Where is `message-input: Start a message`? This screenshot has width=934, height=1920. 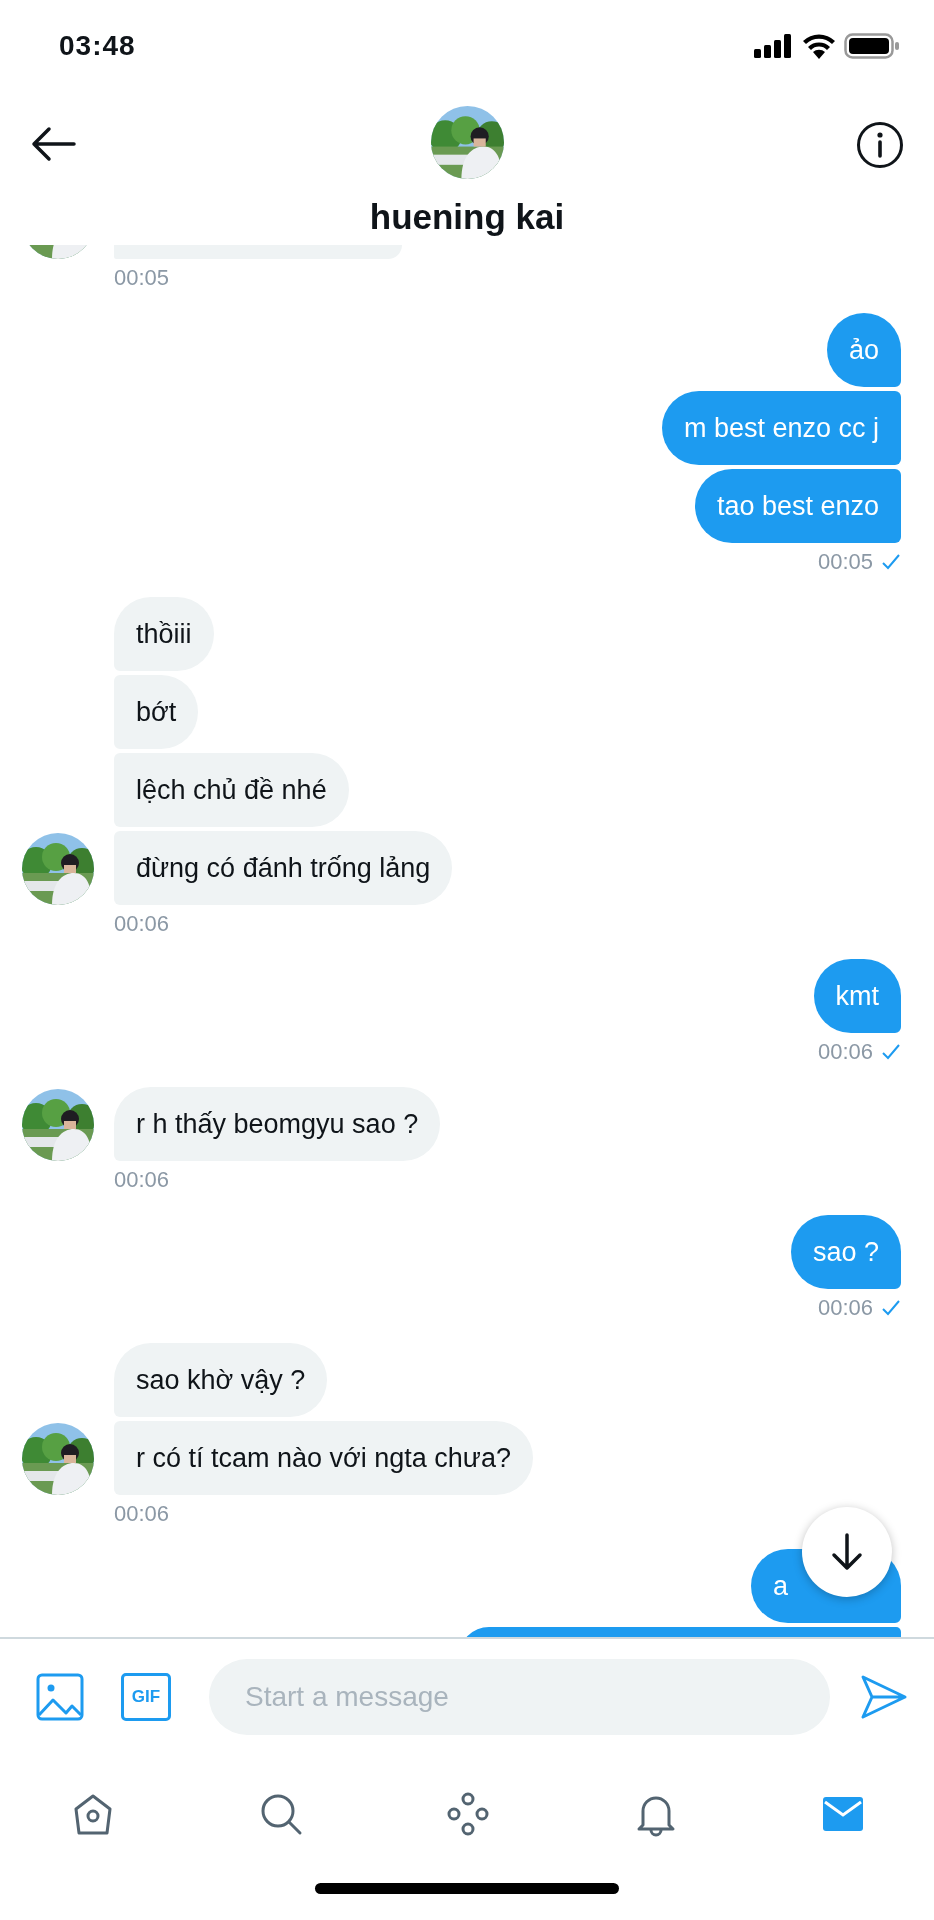 message-input: Start a message is located at coordinates (519, 1697).